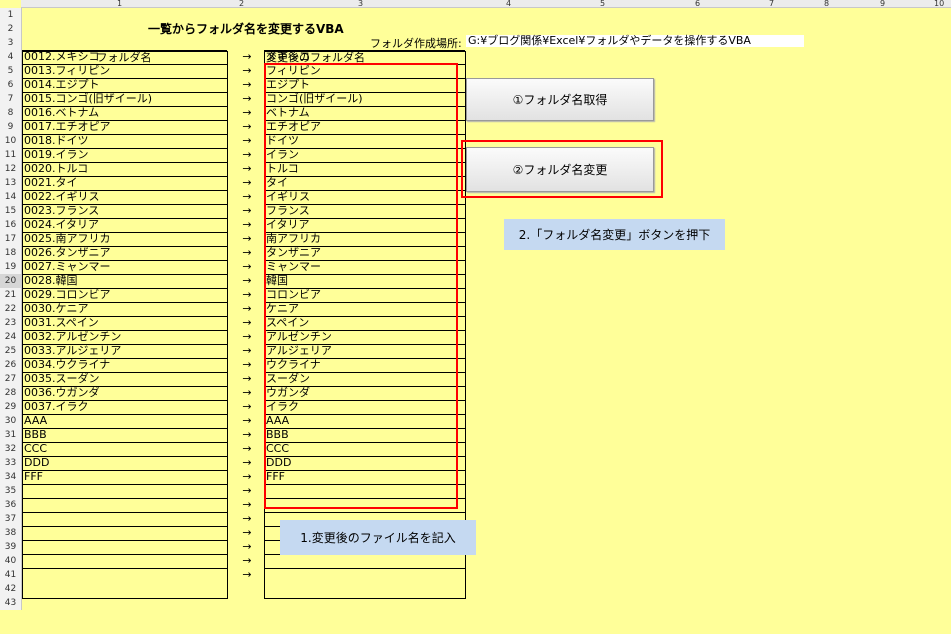 The width and height of the screenshot is (951, 634). Describe the element at coordinates (11, 295) in the screenshot. I see `row-number: 21` at that location.